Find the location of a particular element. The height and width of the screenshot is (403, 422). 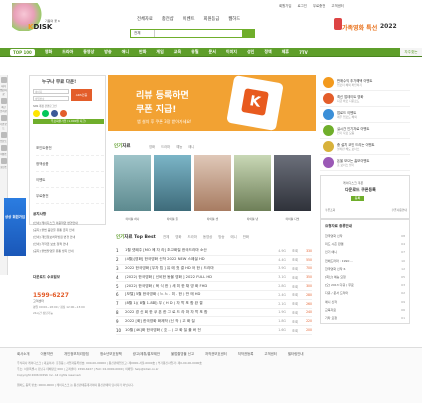

nav-cat-11: 이미지 is located at coordinates (231, 52).